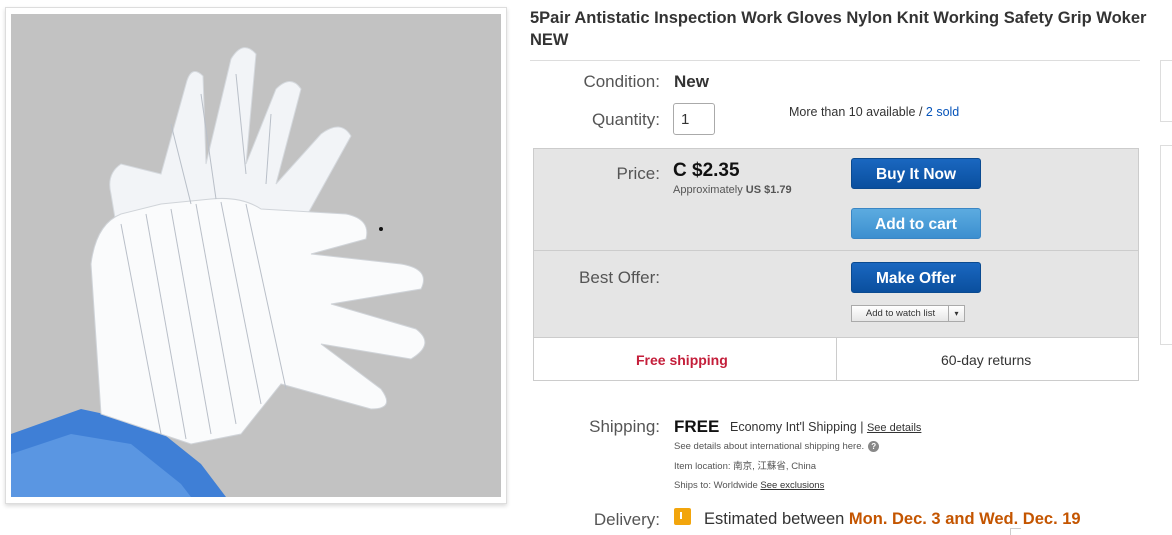  Describe the element at coordinates (717, 485) in the screenshot. I see `ships-to-text: Ships to: Worldwide` at that location.